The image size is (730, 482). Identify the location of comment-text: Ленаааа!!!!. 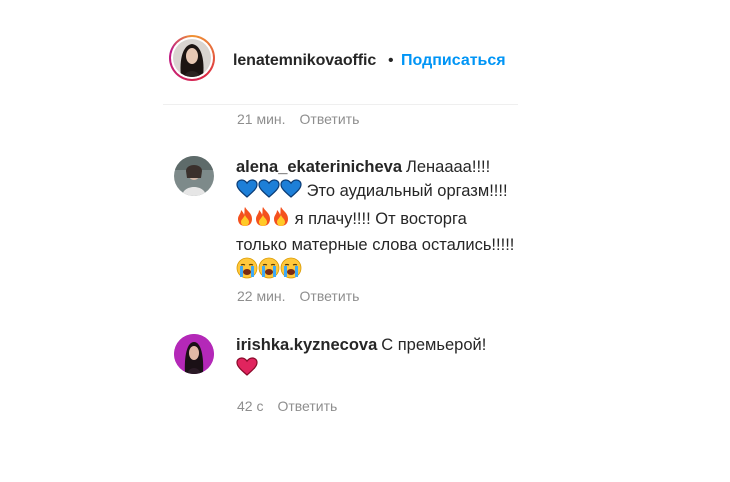
(448, 167).